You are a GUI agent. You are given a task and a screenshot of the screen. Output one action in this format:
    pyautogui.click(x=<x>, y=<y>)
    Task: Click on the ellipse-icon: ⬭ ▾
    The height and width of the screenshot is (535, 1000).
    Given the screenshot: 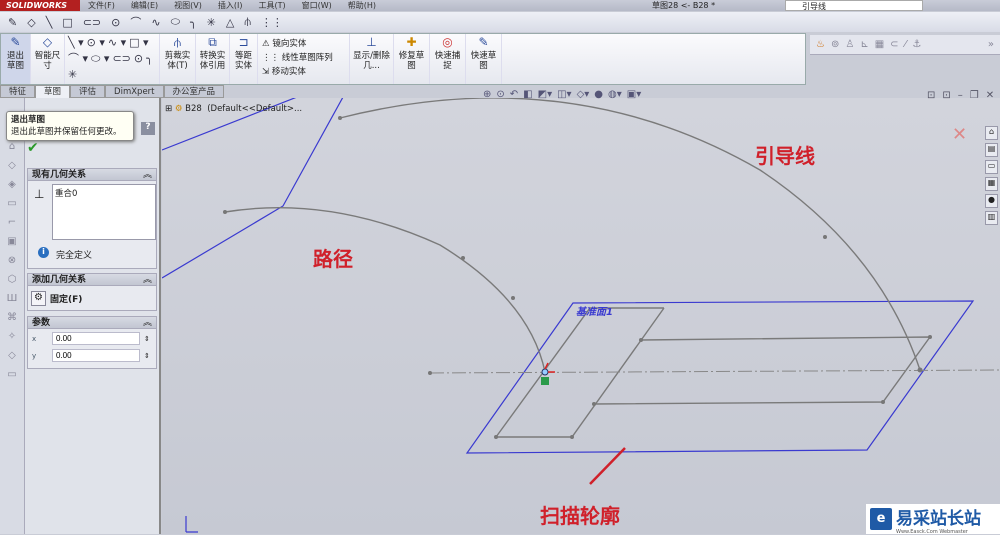 What is the action you would take?
    pyautogui.click(x=100, y=58)
    